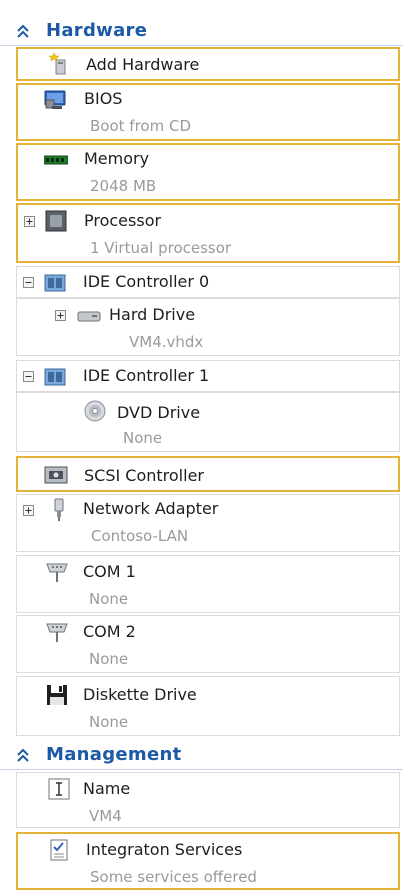 This screenshot has height=896, width=403. What do you see at coordinates (107, 788) in the screenshot?
I see `name-label: Name` at bounding box center [107, 788].